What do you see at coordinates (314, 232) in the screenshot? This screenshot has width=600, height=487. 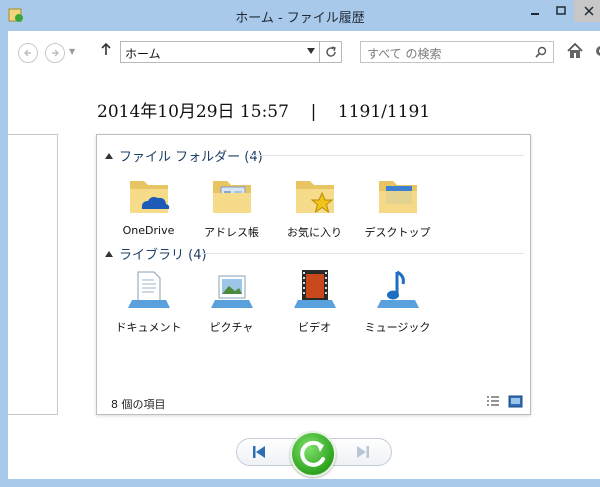 I see `item-label: お気に入り` at bounding box center [314, 232].